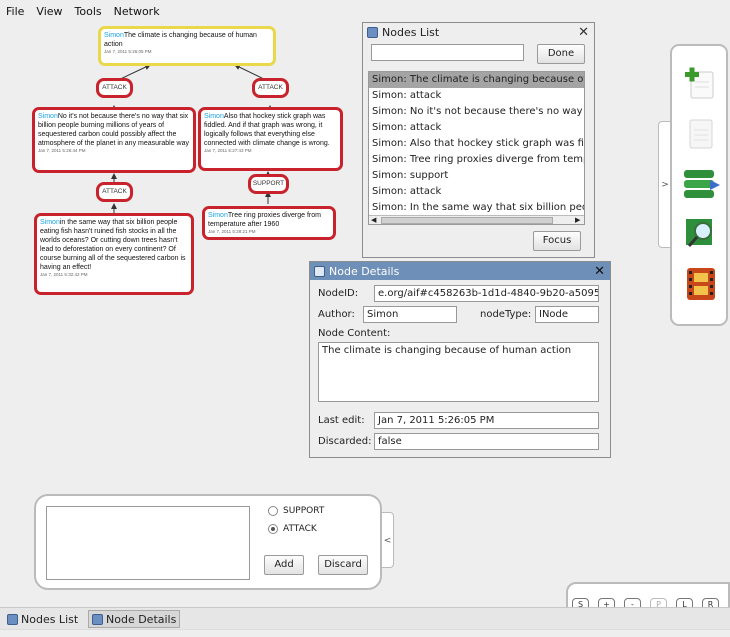 This screenshot has height=637, width=730. What do you see at coordinates (338, 293) in the screenshot?
I see `nodeid-label: NodeID:` at bounding box center [338, 293].